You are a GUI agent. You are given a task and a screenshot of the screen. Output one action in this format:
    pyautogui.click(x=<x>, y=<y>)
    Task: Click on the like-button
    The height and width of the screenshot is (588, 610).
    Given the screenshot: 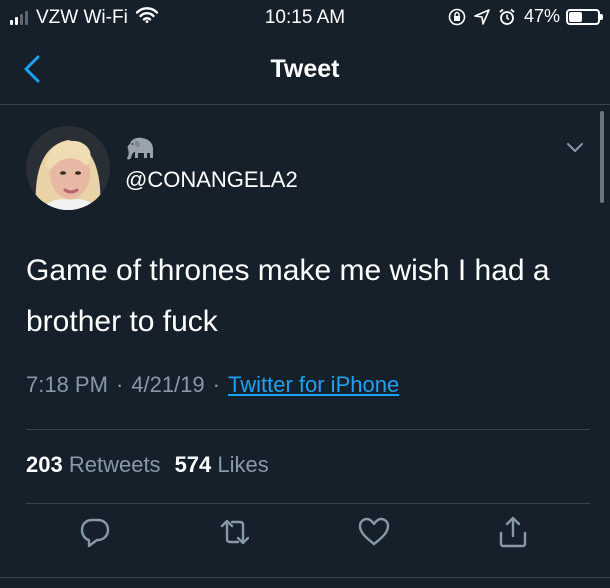 What is the action you would take?
    pyautogui.click(x=374, y=532)
    